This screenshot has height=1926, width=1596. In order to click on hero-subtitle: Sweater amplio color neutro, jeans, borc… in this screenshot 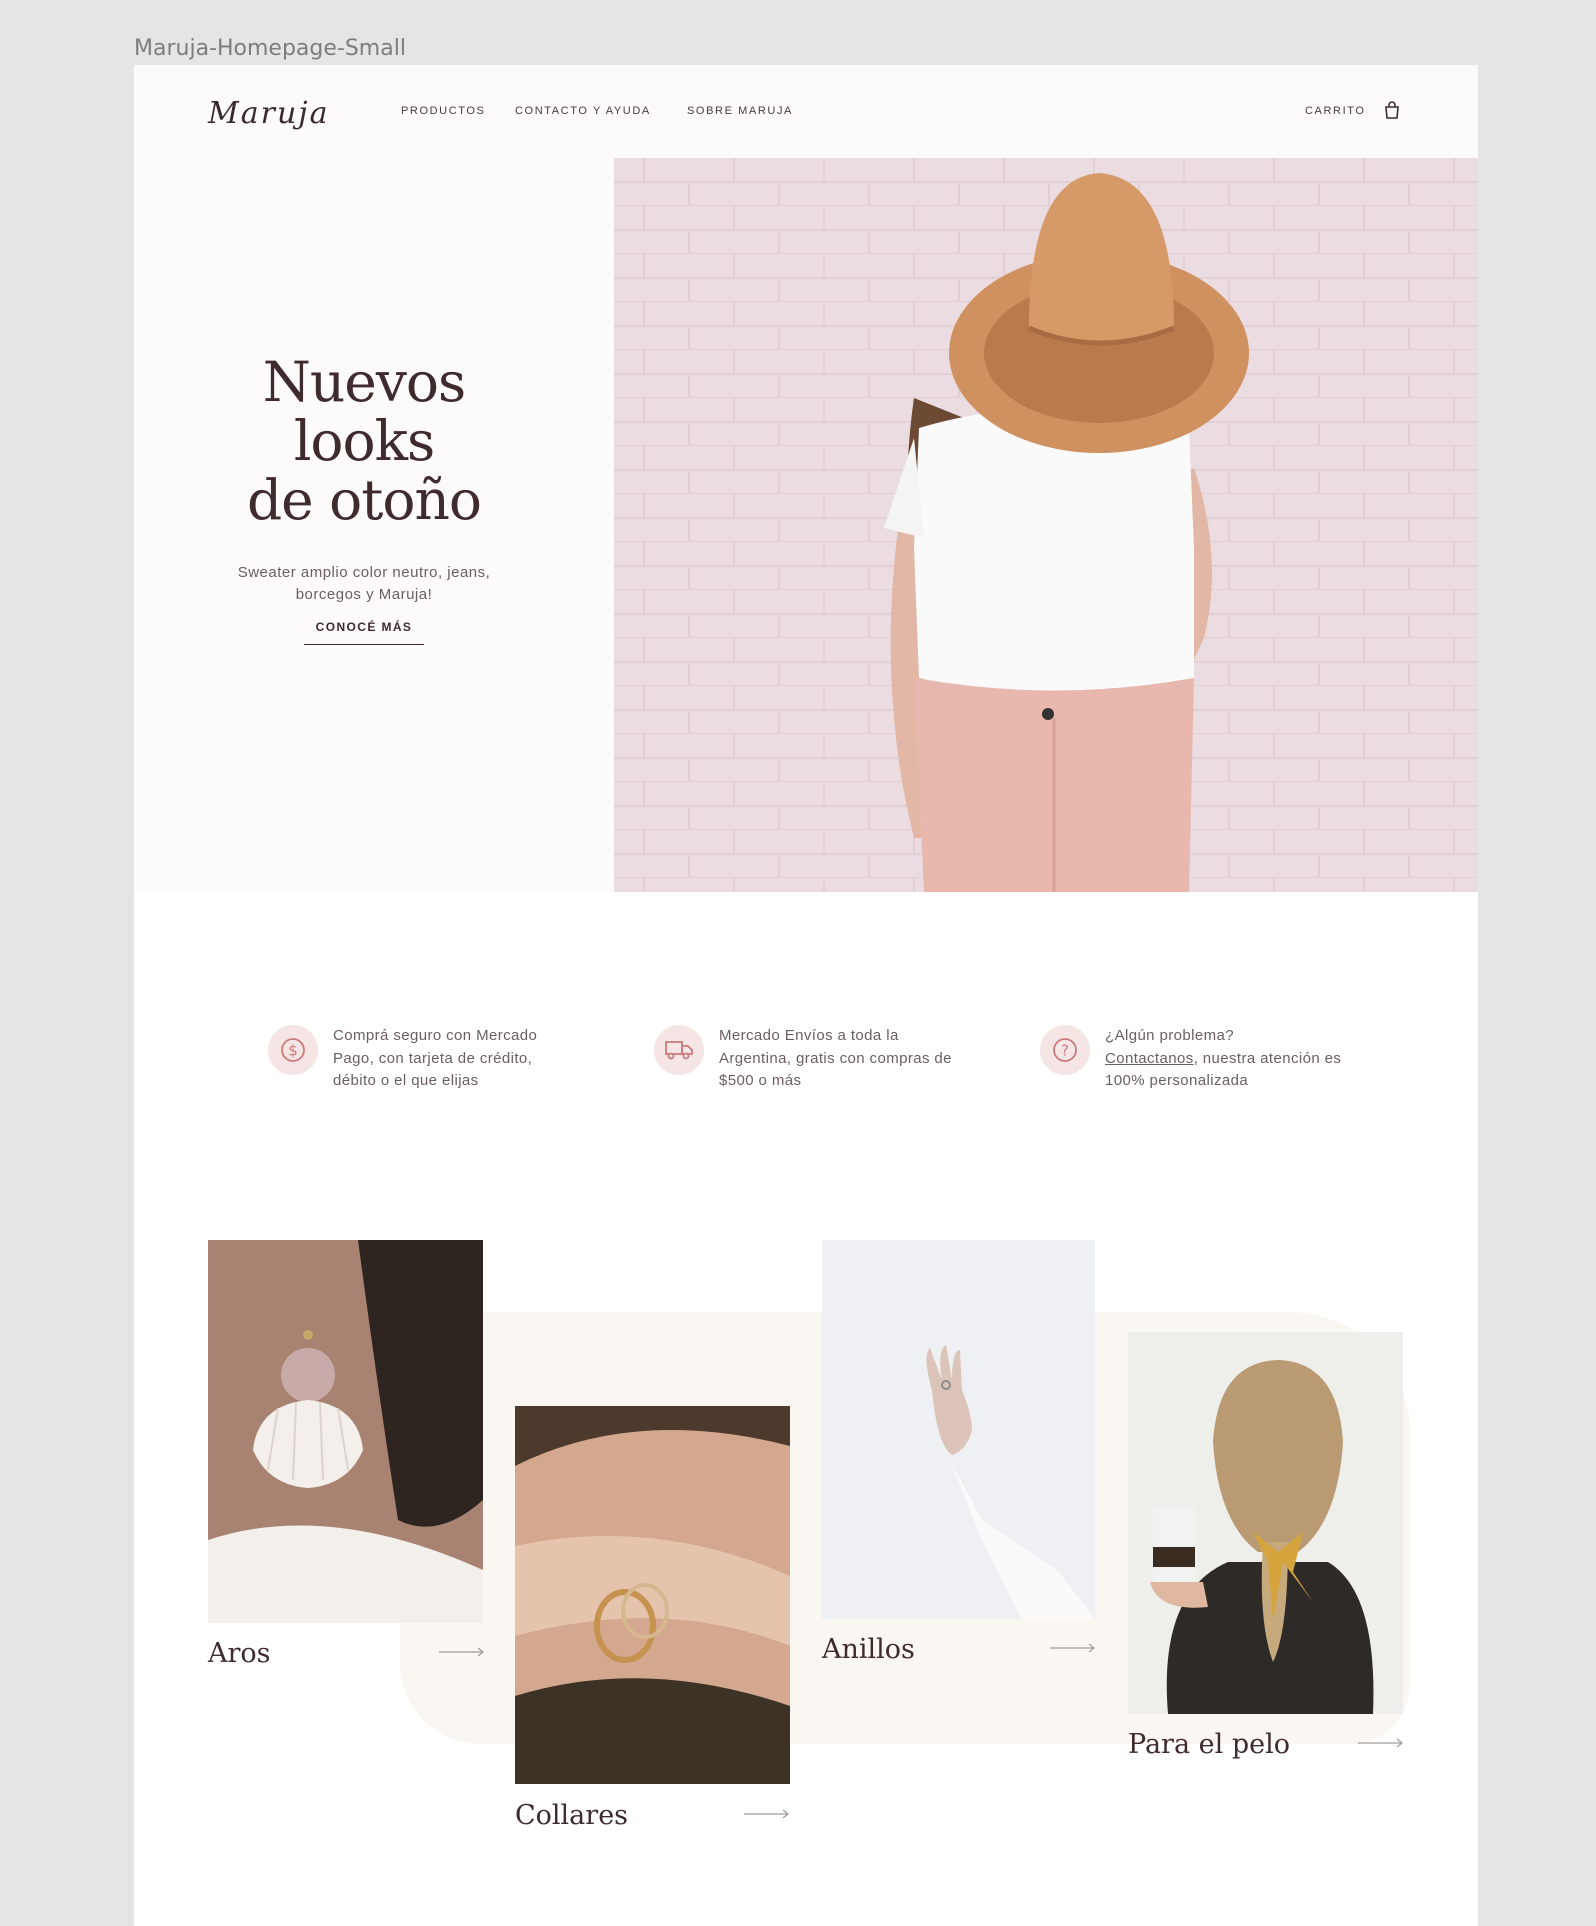, I will do `click(364, 583)`.